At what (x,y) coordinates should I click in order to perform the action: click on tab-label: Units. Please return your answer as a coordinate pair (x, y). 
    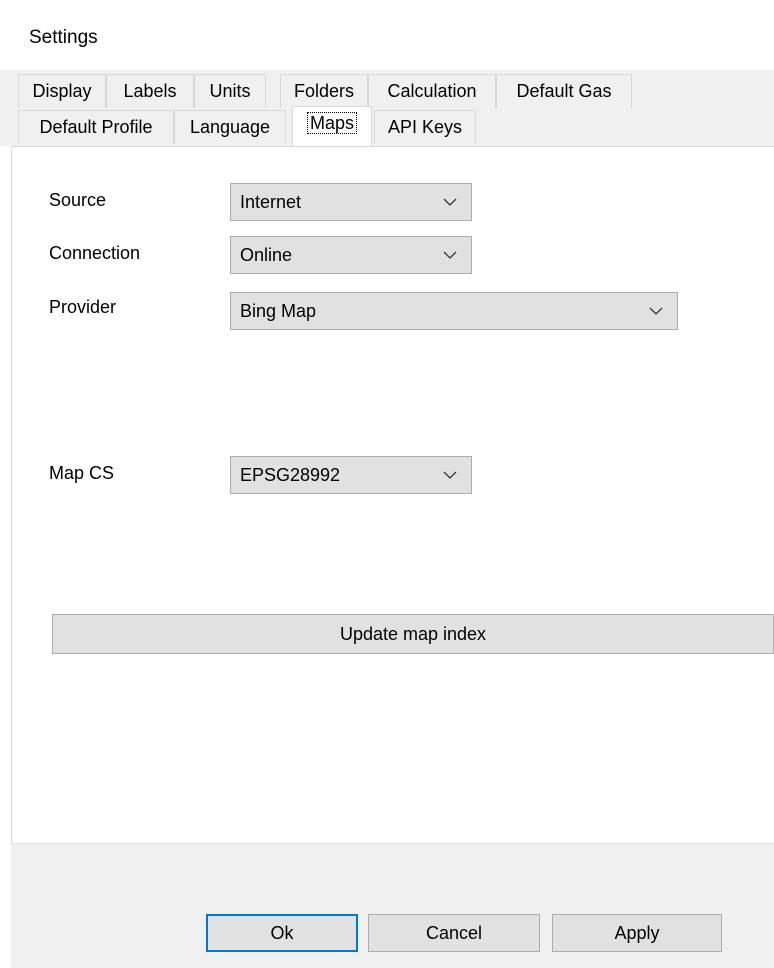
    Looking at the image, I should click on (230, 91).